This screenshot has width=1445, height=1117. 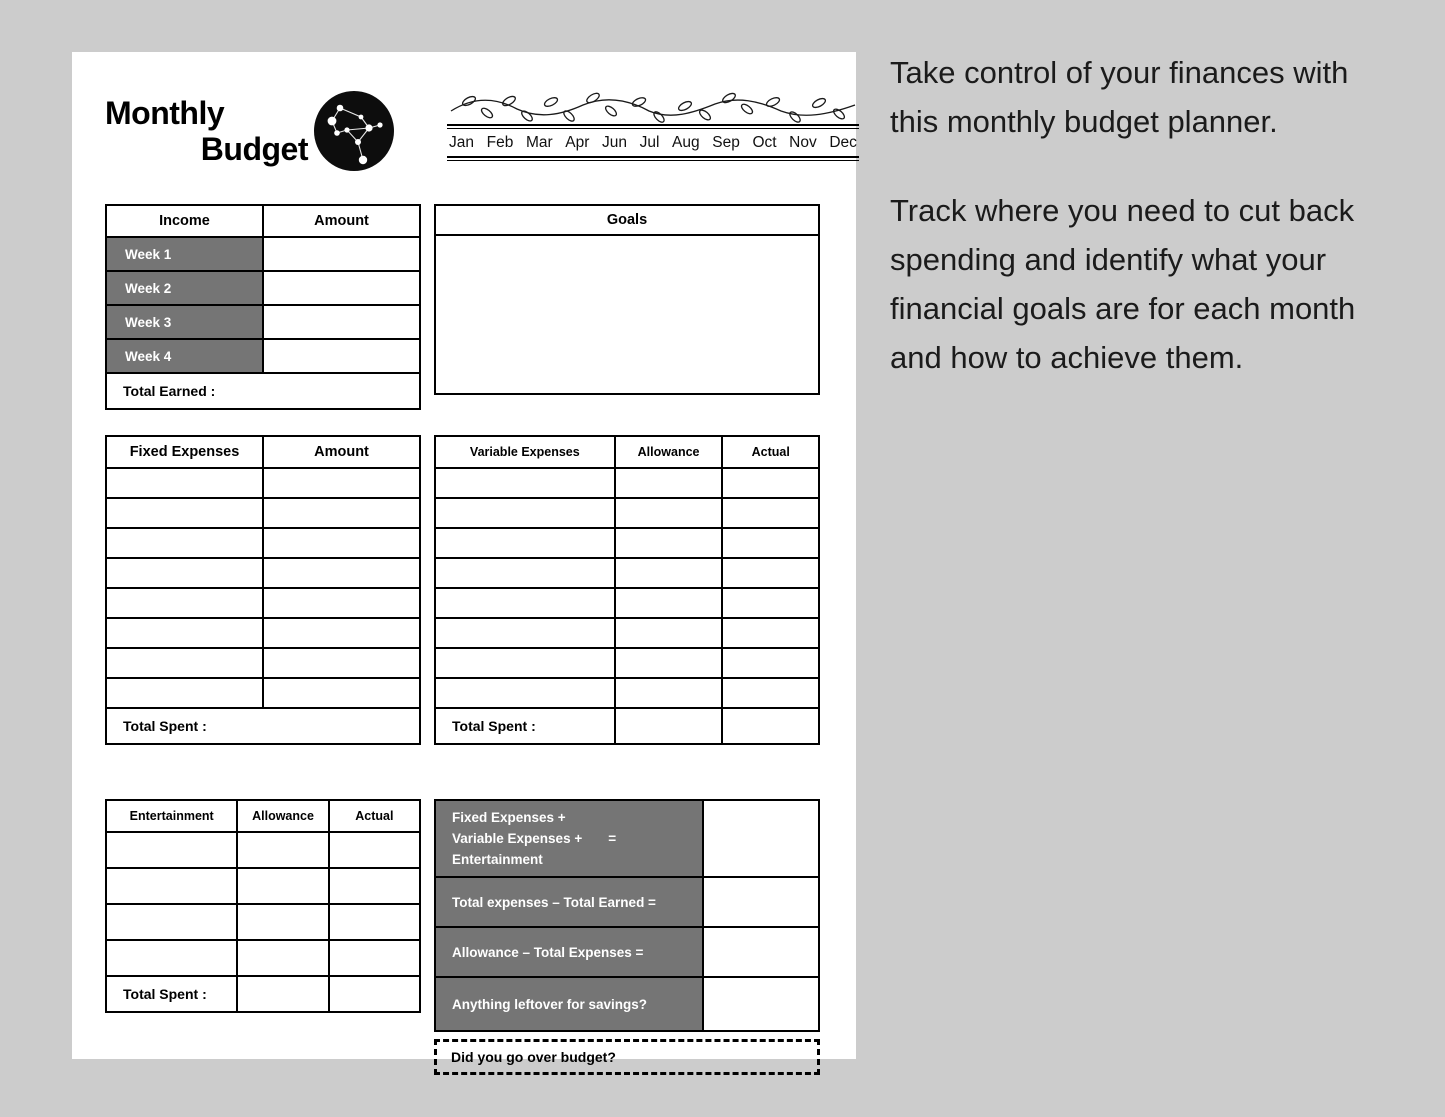 What do you see at coordinates (263, 590) in the screenshot?
I see `fixed-expenses-table: Fixed Expenses Amount Total Spent :` at bounding box center [263, 590].